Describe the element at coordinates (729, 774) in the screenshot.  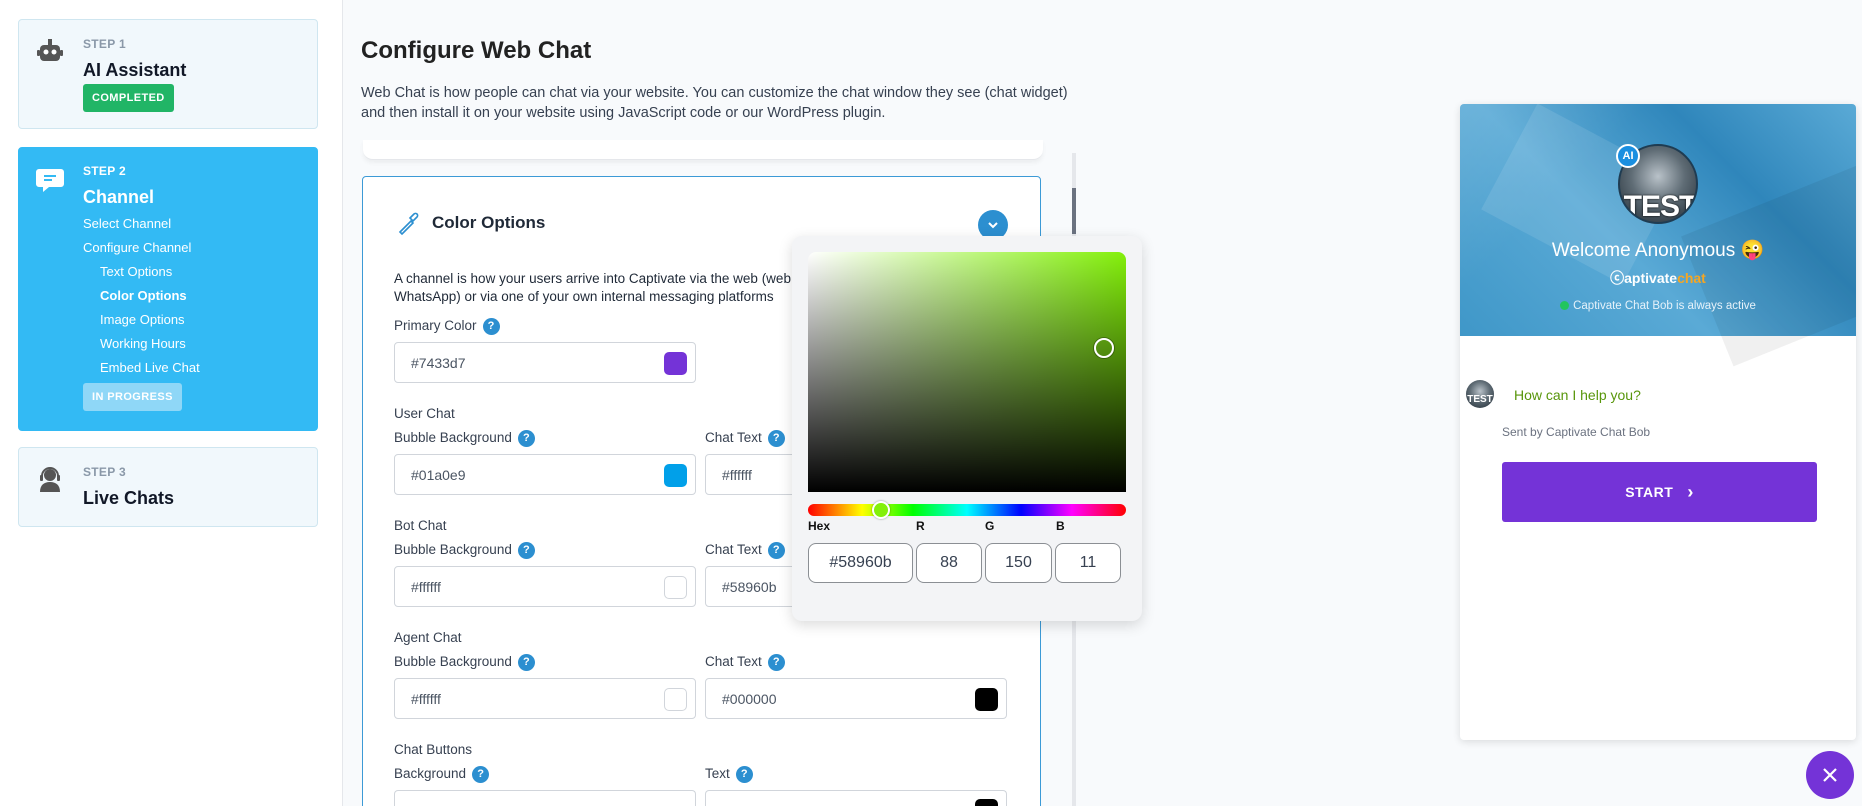
I see `buttons-text-label: Text?` at that location.